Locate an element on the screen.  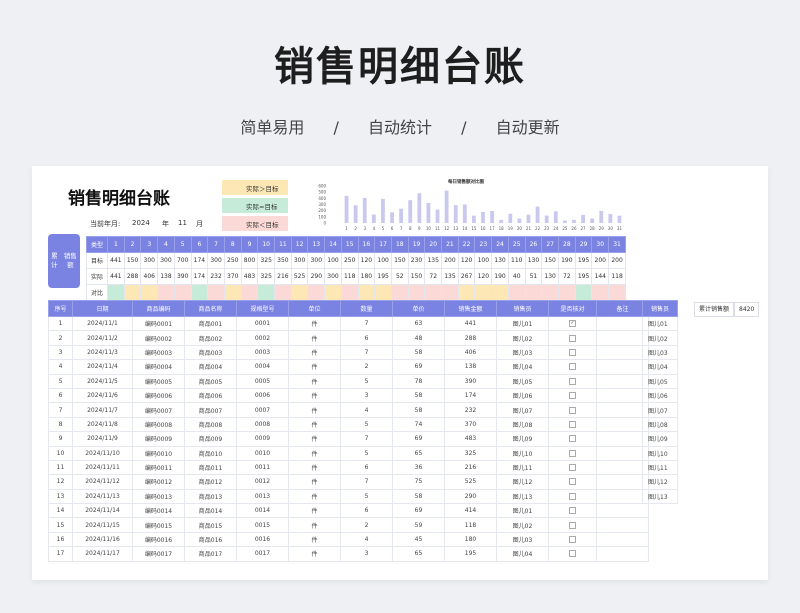
table-cell: 48 is located at coordinates (418, 338).